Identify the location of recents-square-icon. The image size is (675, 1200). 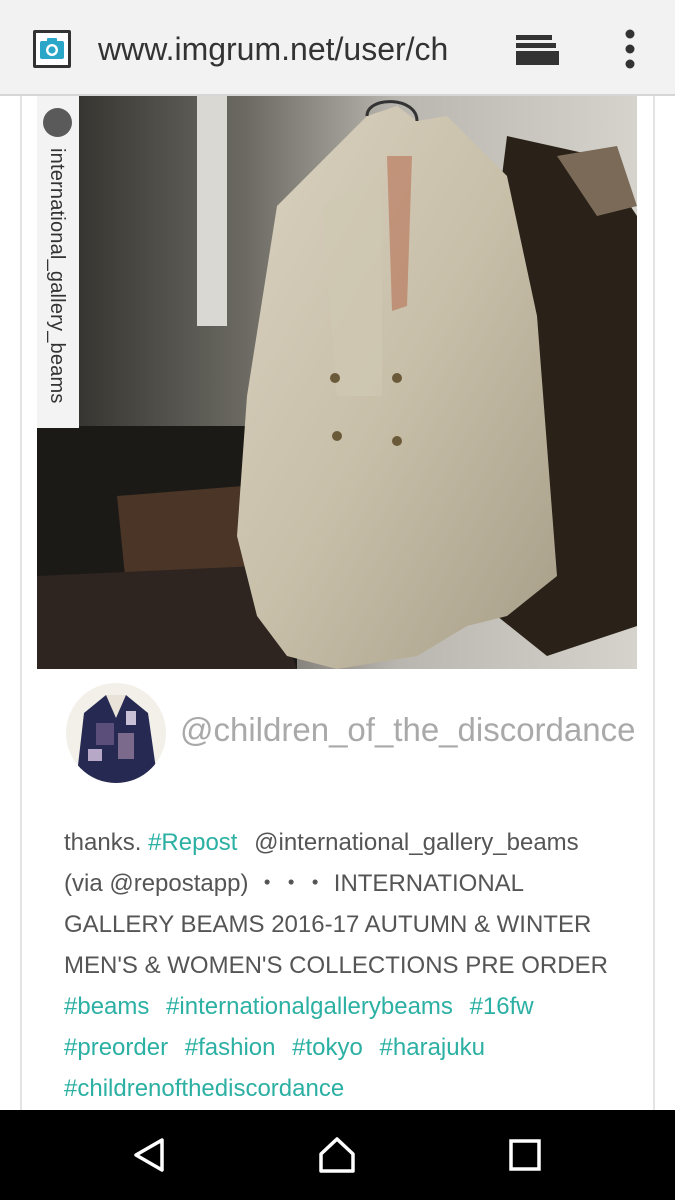
(525, 1155).